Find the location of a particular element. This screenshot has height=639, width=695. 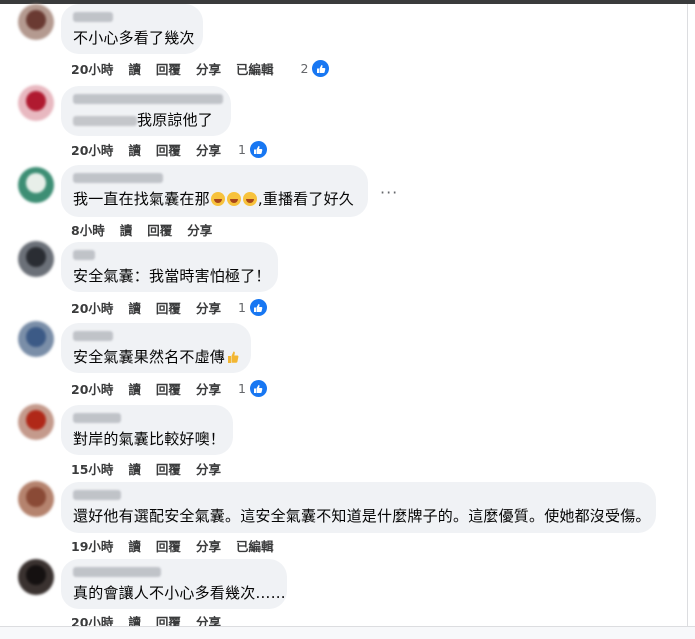

comment-text: 對岸的氣囊比較好噢！ is located at coordinates (149, 439).